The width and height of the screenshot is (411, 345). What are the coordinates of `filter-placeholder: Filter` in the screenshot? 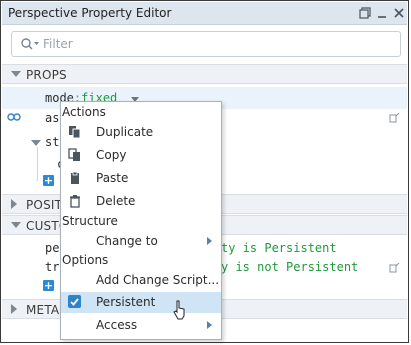 It's located at (58, 44).